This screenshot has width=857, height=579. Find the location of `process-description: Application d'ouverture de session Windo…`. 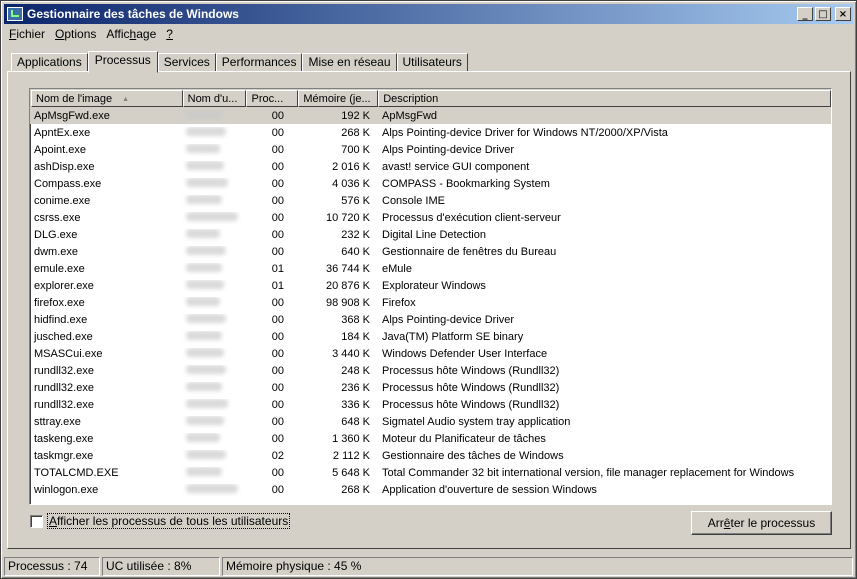

process-description: Application d'ouverture de session Windo… is located at coordinates (489, 489).